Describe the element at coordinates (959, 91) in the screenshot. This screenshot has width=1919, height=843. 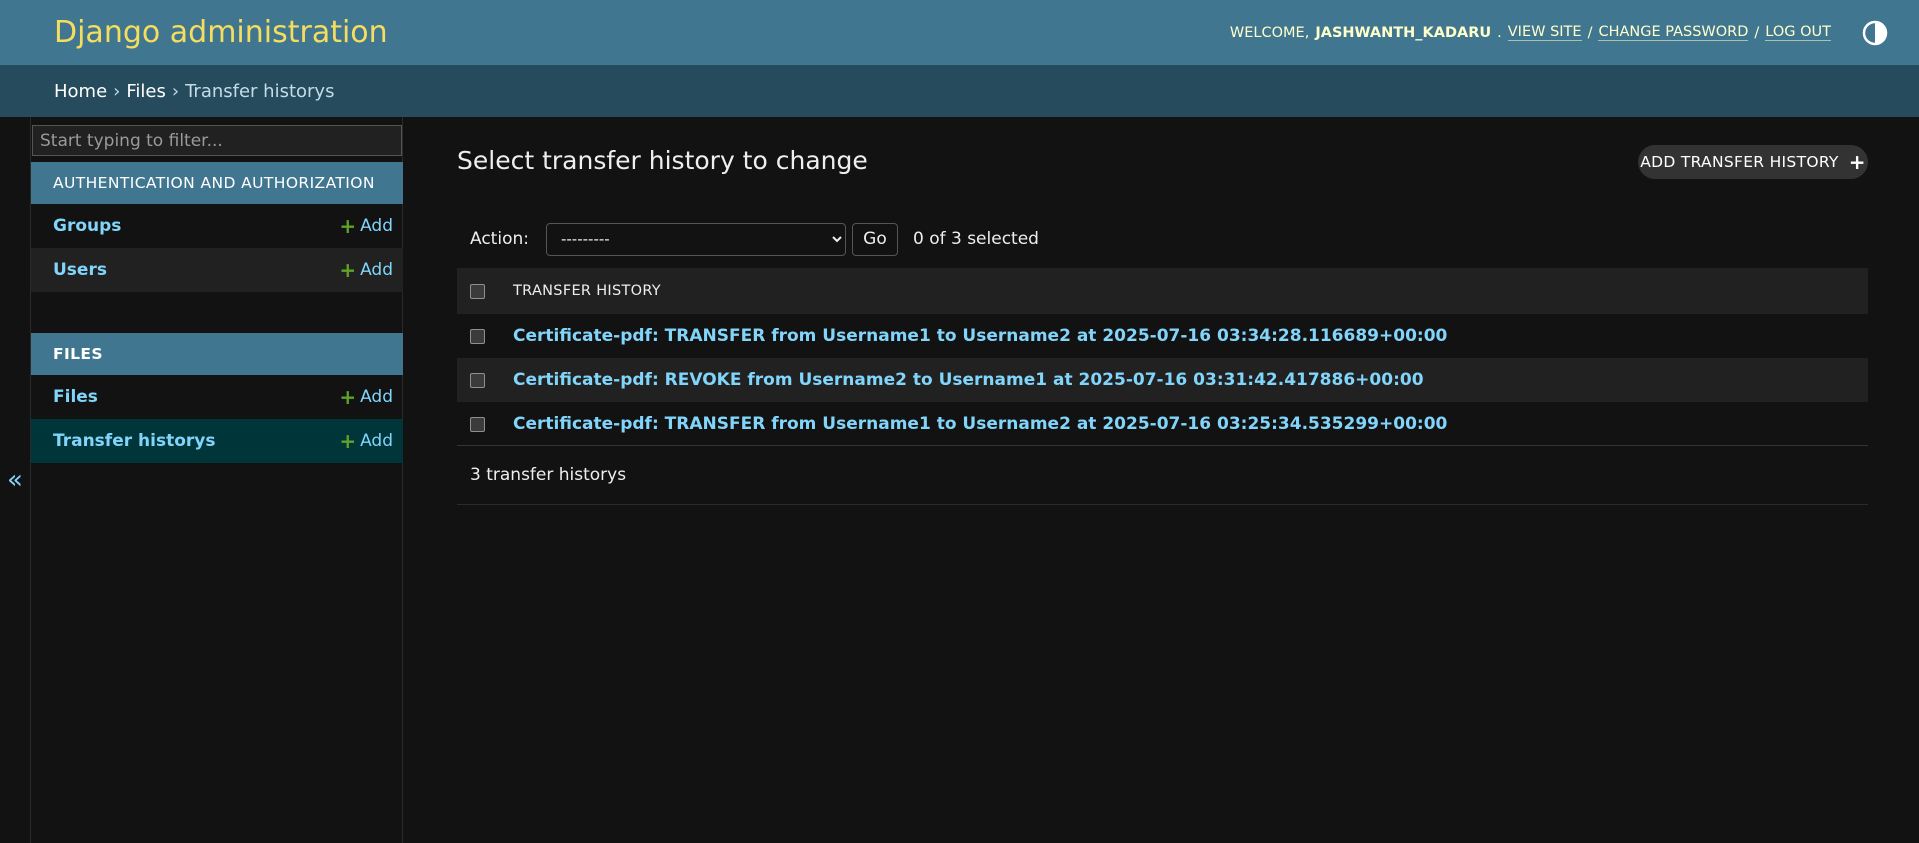
I see `breadcrumb: Home › Files › Transfer historys` at that location.